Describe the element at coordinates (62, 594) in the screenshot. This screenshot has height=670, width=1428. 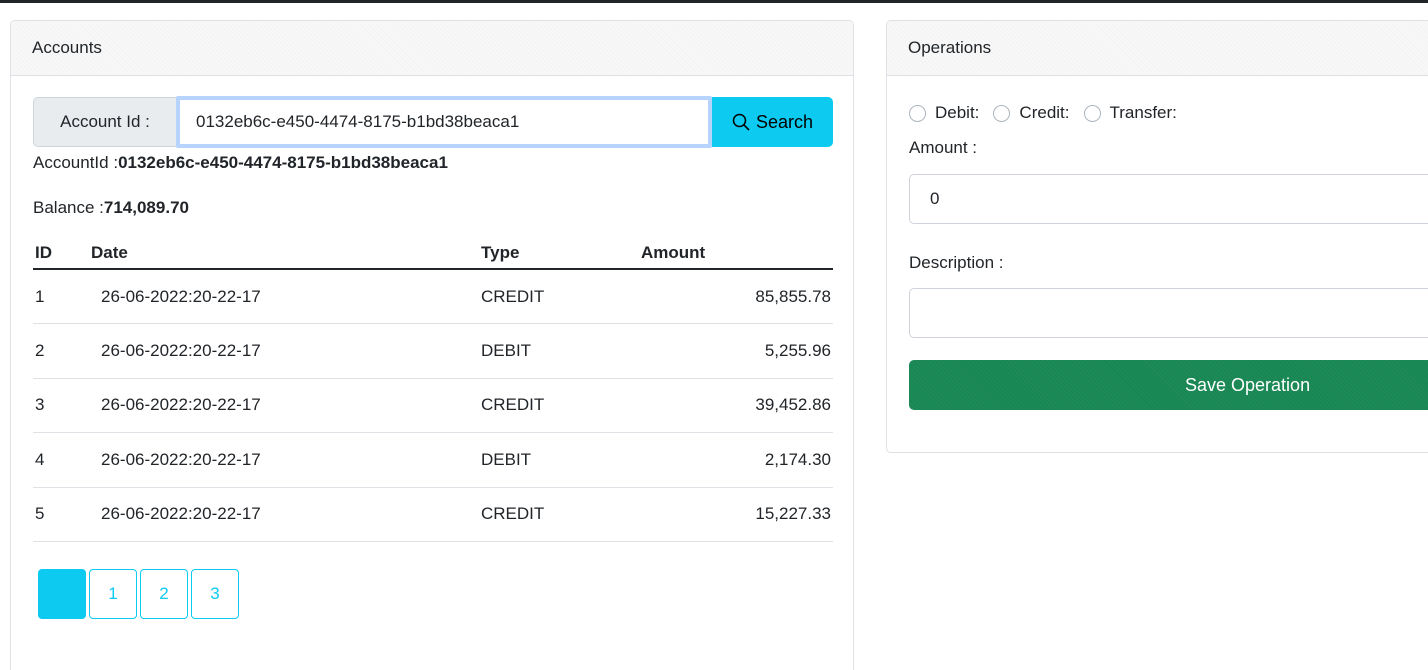
I see `page-button-active` at that location.